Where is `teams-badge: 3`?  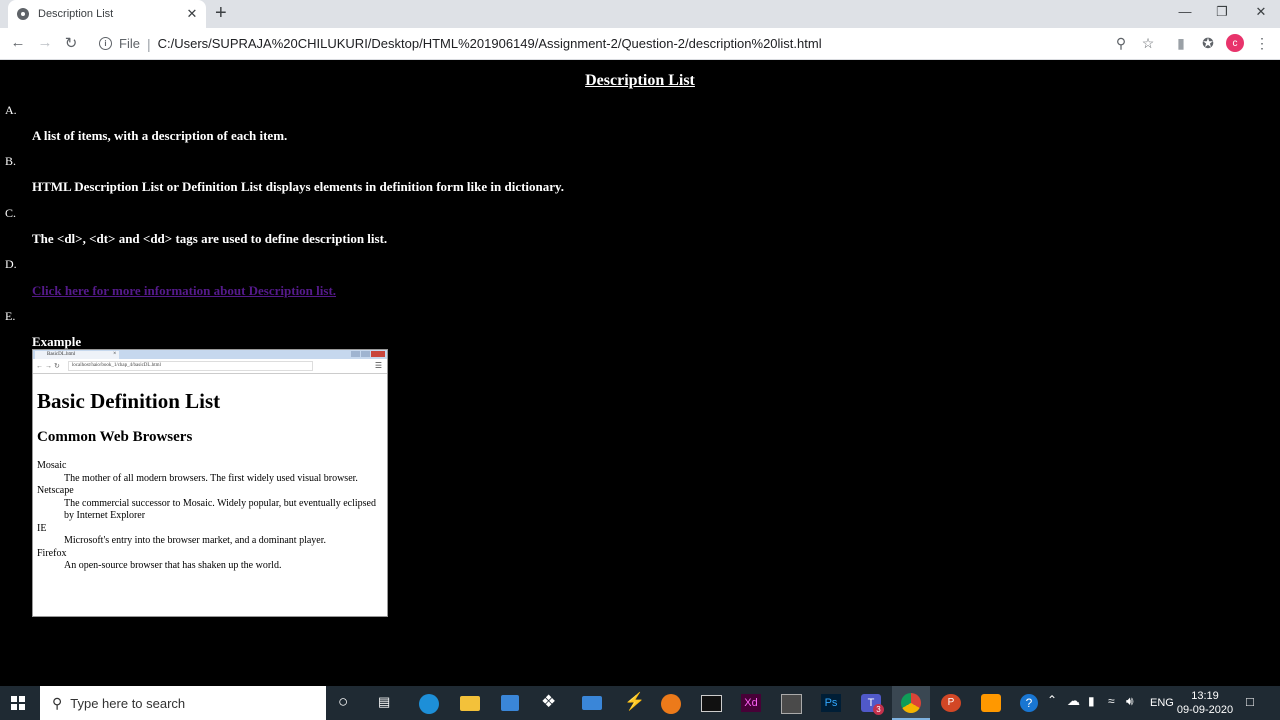 teams-badge: 3 is located at coordinates (878, 709).